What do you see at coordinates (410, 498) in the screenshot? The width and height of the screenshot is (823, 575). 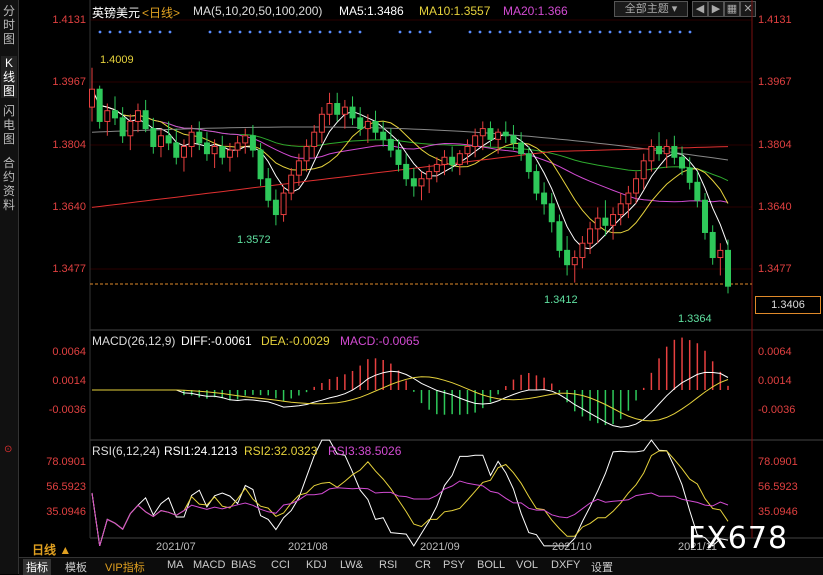 I see `rsi2-line` at bounding box center [410, 498].